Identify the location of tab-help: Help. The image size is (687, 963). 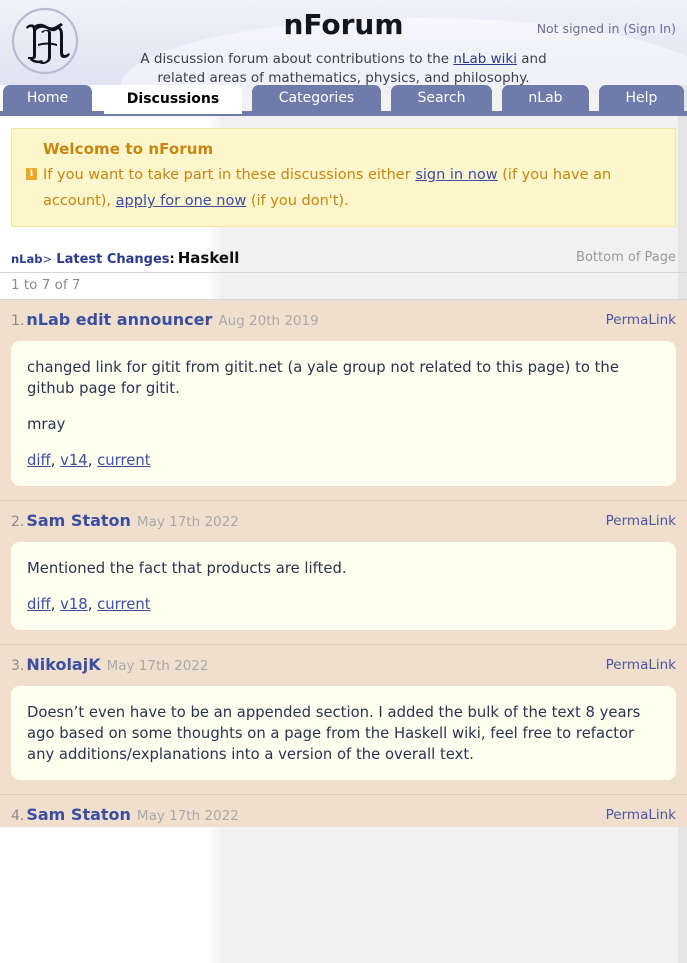
(641, 98).